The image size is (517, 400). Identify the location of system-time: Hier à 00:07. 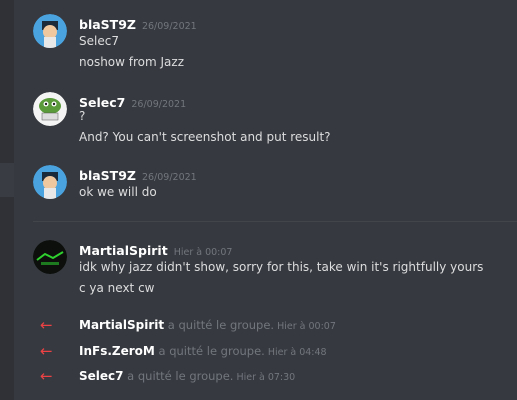
(306, 326).